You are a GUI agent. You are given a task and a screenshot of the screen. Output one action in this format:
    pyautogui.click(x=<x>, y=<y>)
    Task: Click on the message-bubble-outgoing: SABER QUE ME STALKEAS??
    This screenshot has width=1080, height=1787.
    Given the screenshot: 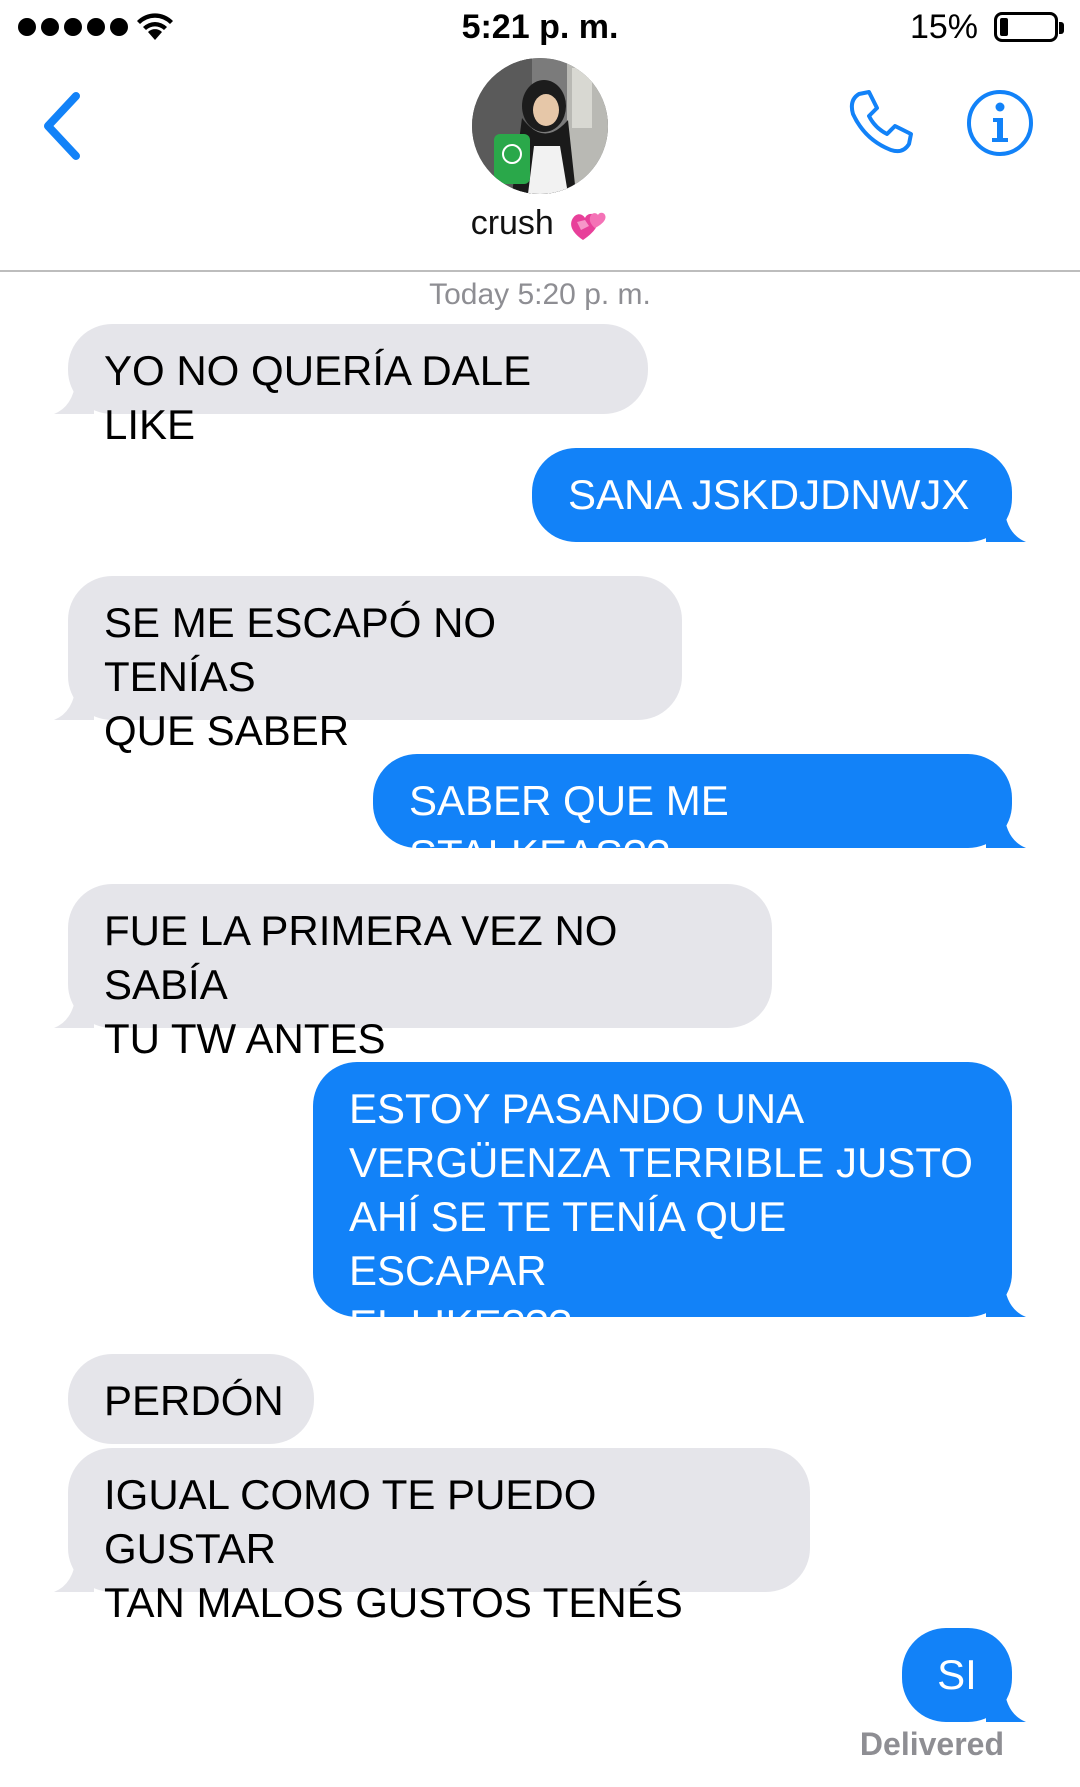 What is the action you would take?
    pyautogui.click(x=699, y=816)
    